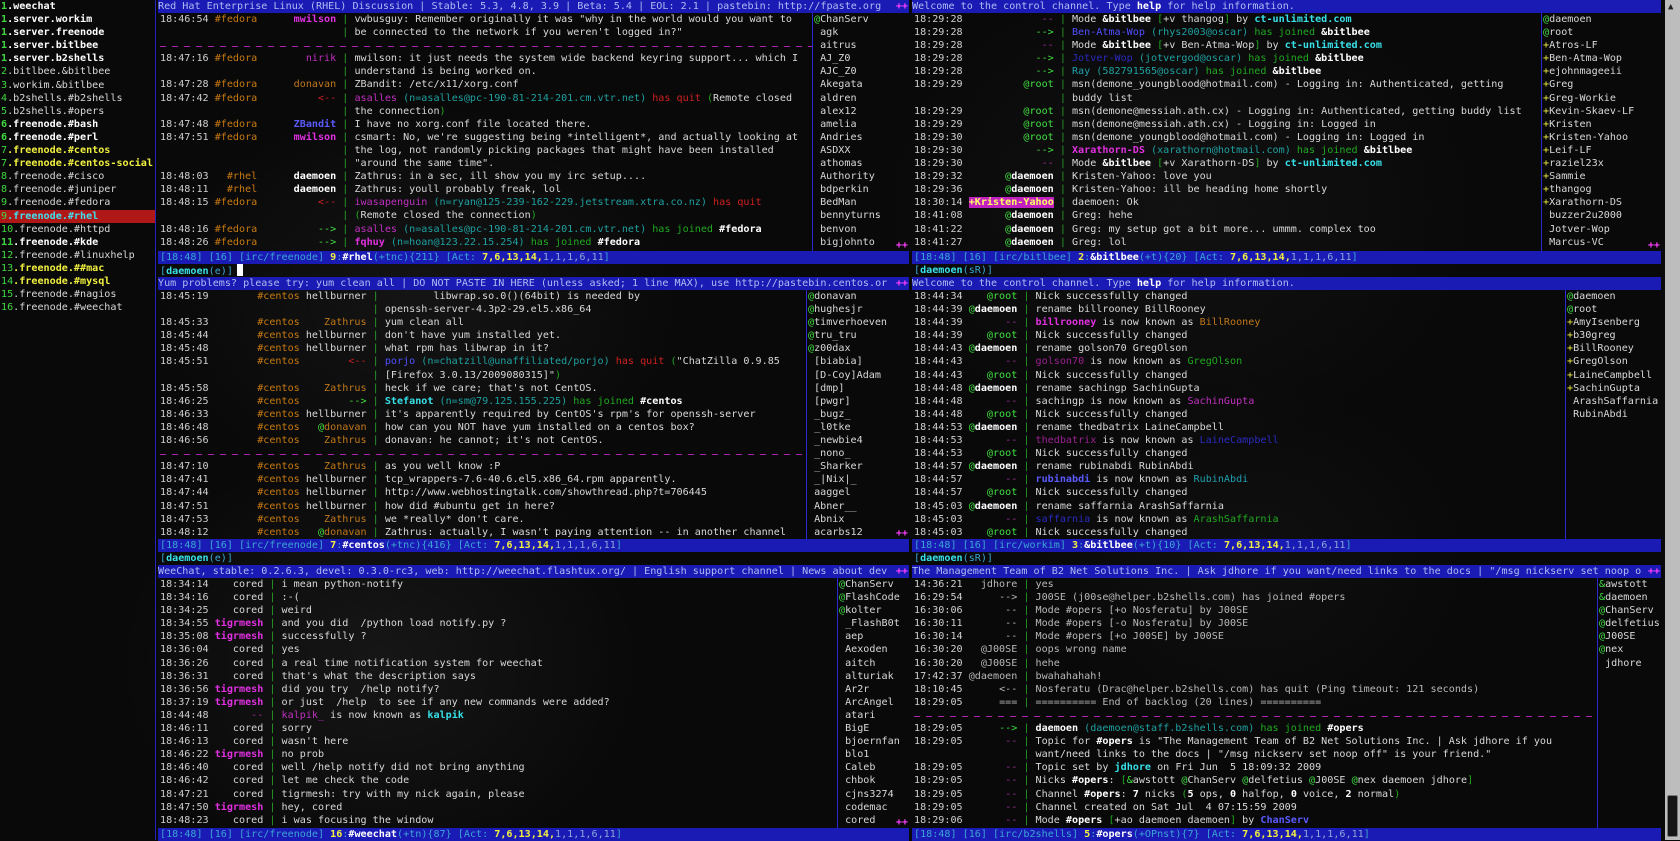 The height and width of the screenshot is (841, 1680). Describe the element at coordinates (77, 242) in the screenshot. I see `buffer-item: 11.freenode.#kde` at that location.